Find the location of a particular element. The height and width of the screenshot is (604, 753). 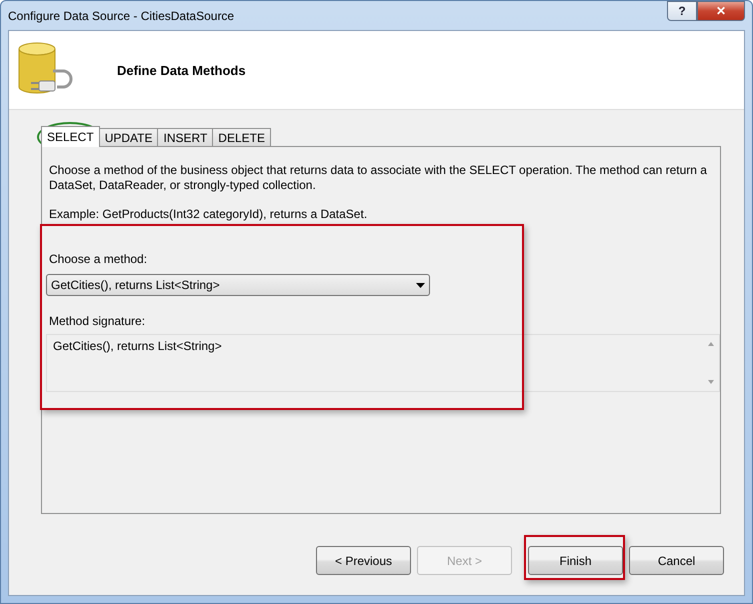

description-text: Choose a method of the business object that returns data to associate with the SELECT operation. The method can return a DataSet, DataReader, or strongly-typed collection. is located at coordinates (378, 178).